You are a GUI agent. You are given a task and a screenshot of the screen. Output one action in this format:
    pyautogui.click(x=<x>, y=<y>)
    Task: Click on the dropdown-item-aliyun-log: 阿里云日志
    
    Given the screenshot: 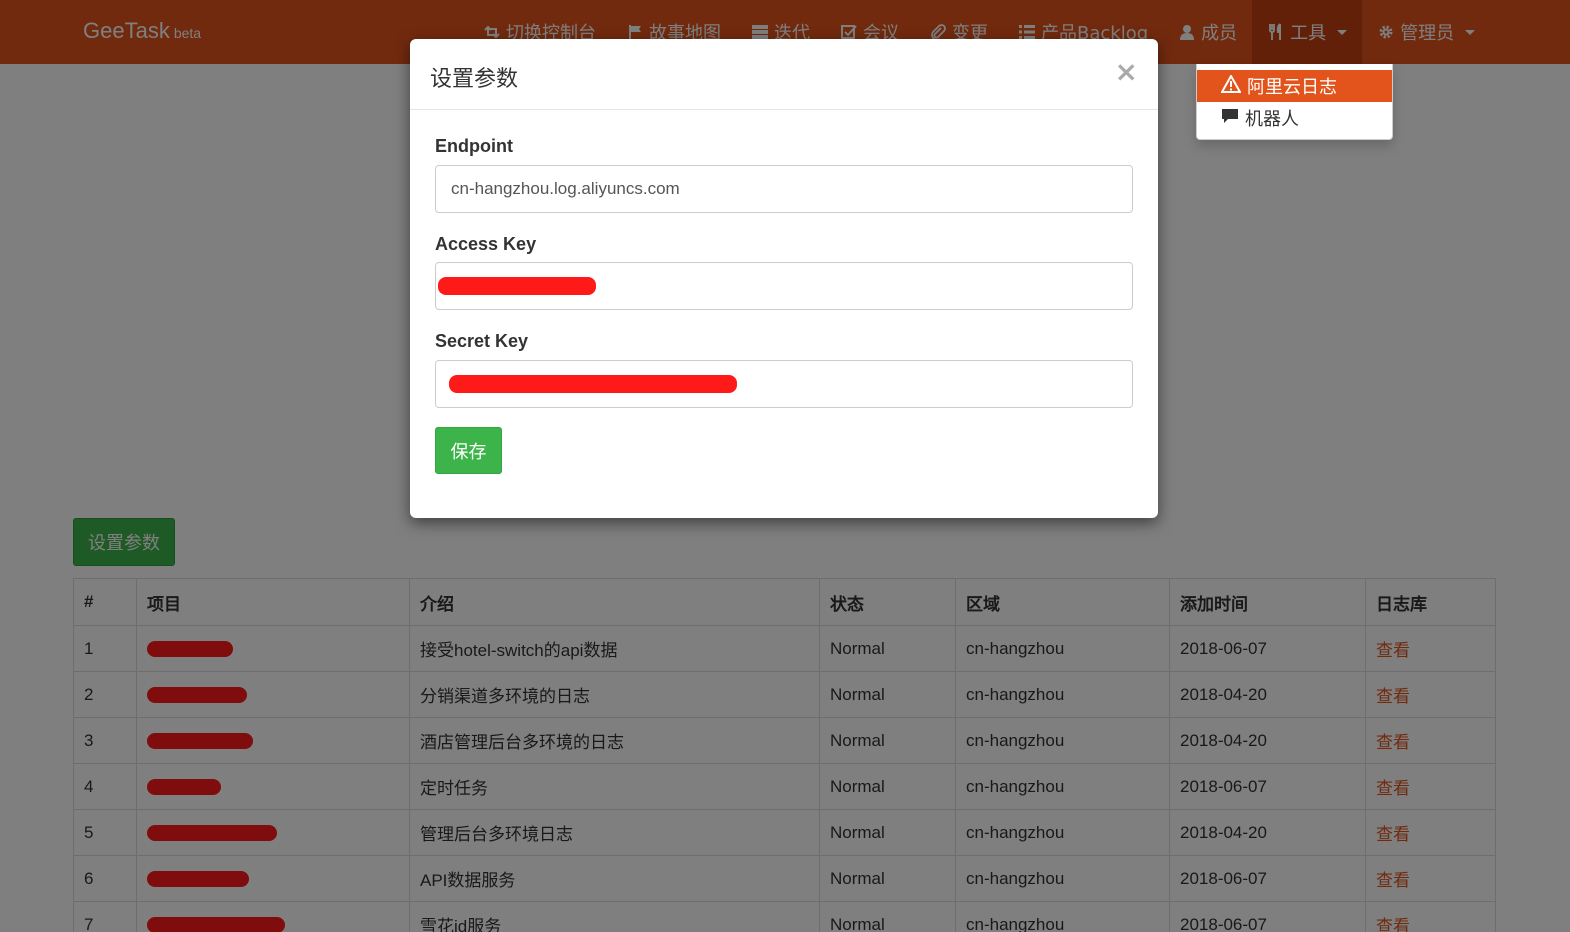 What is the action you would take?
    pyautogui.click(x=1294, y=86)
    